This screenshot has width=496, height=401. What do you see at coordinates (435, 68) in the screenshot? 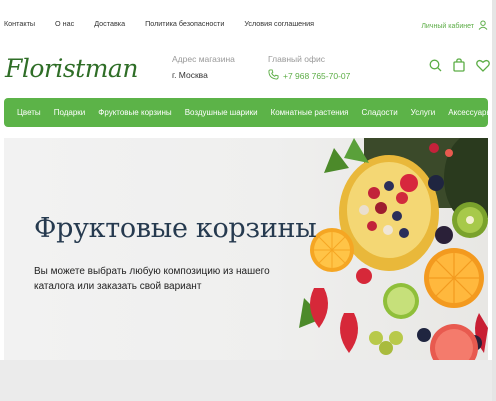
I see `search-icon` at bounding box center [435, 68].